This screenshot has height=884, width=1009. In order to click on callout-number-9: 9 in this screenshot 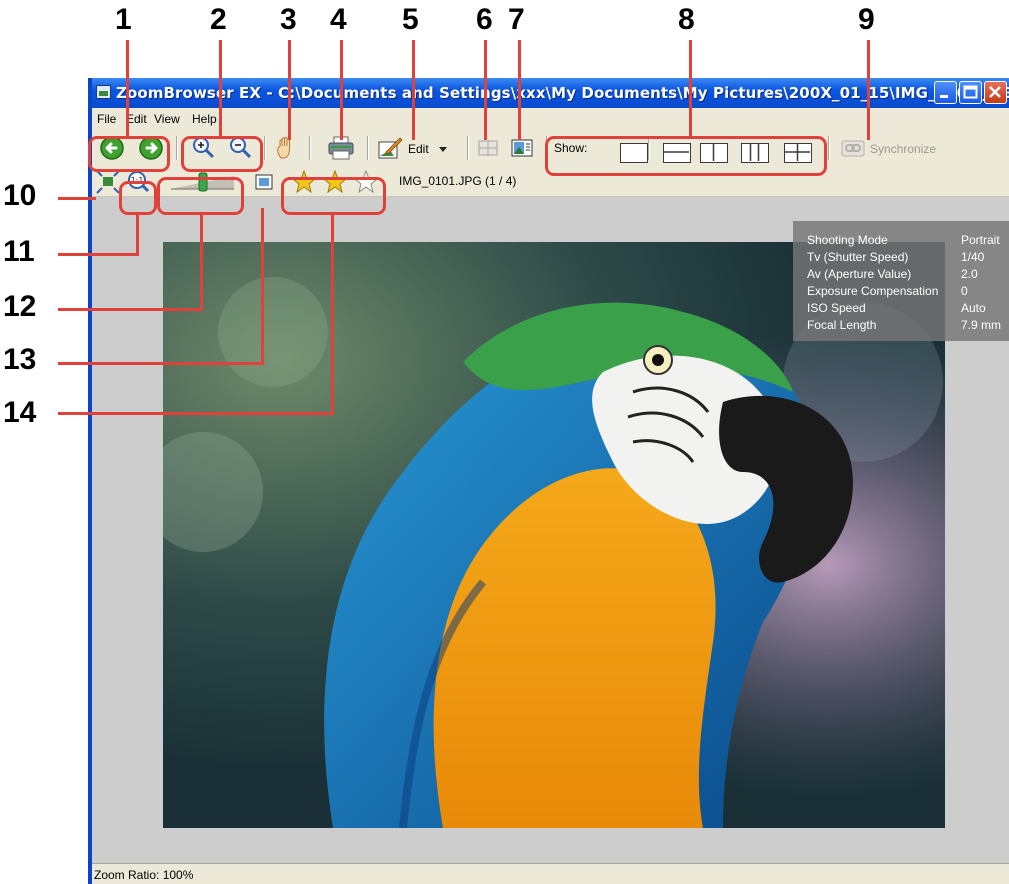, I will do `click(866, 19)`.